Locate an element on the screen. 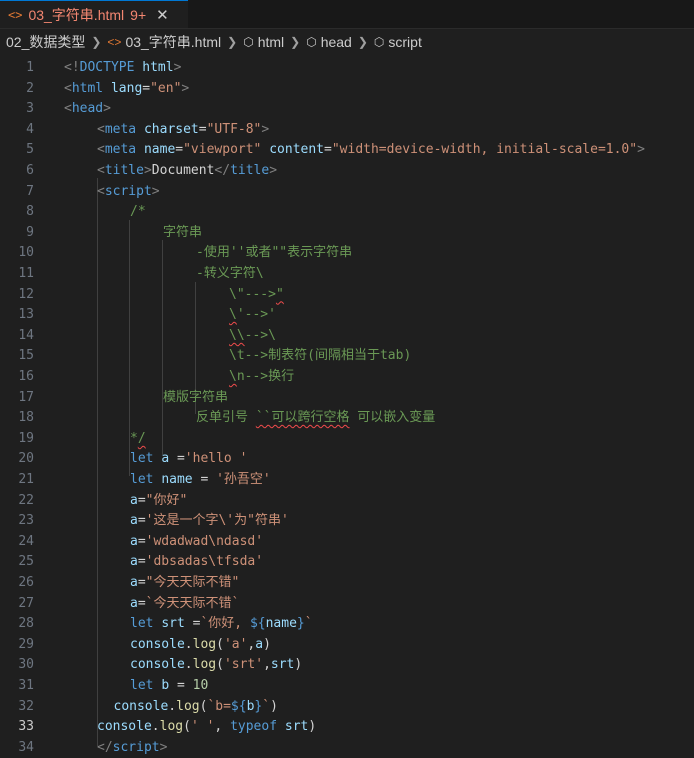  chevron-right-icon: ❯ is located at coordinates (96, 42).